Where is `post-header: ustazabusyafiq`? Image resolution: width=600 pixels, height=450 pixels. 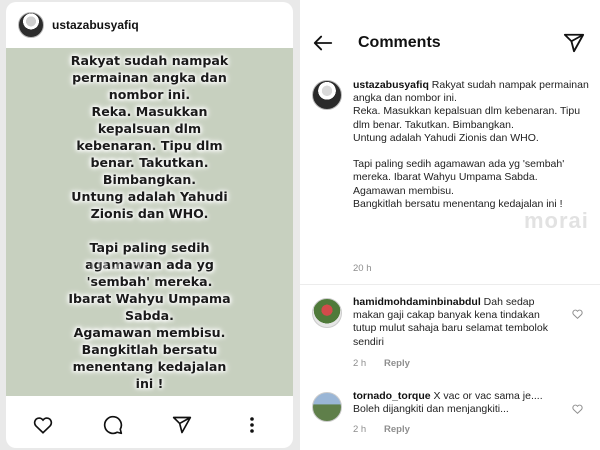
post-header: ustazabusyafiq is located at coordinates (149, 25).